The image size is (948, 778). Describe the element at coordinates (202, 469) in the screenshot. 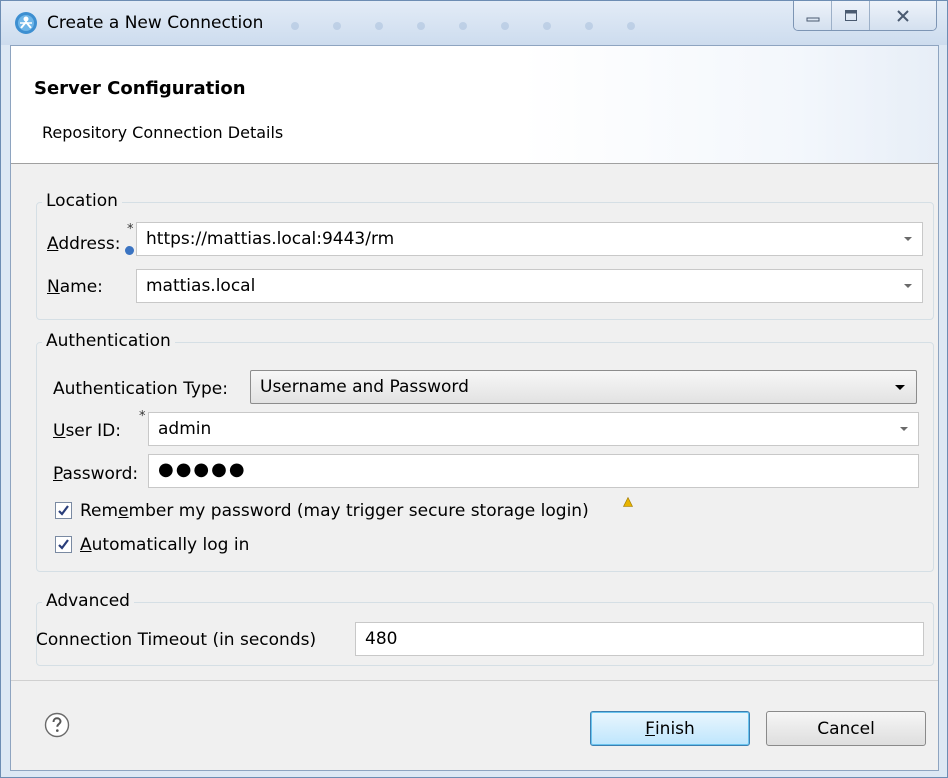

I see `password-mask: ●●●●●` at that location.